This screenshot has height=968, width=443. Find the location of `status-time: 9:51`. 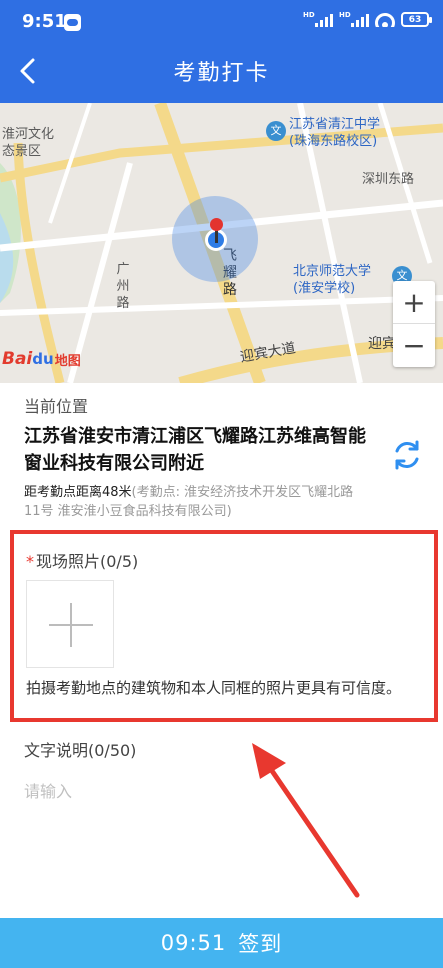

status-time: 9:51 is located at coordinates (44, 21).